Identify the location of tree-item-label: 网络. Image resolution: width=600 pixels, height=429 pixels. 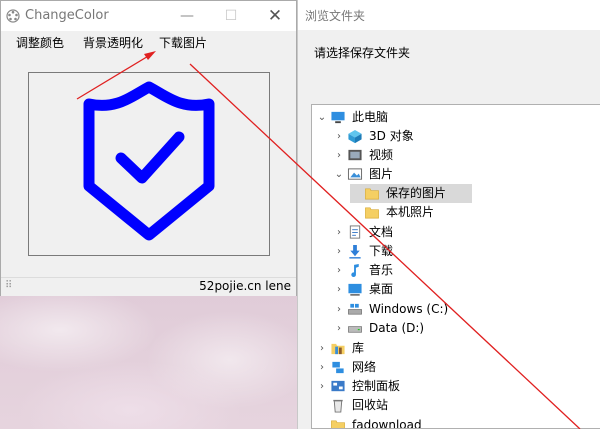
(364, 367).